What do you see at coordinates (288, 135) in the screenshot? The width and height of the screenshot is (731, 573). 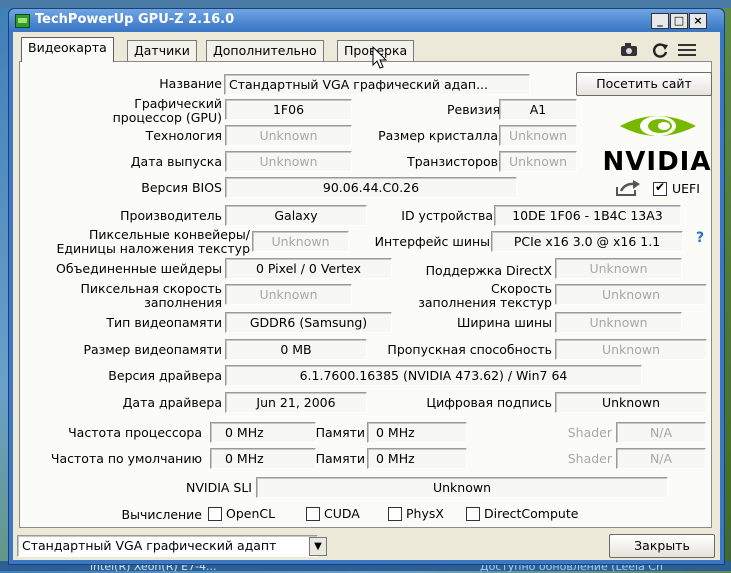 I see `technology-field: Unknown` at bounding box center [288, 135].